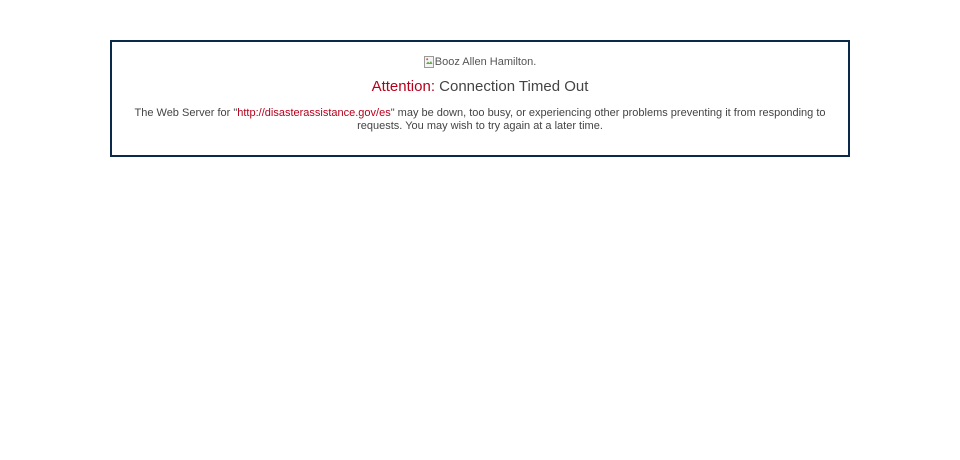  I want to click on company-logo: Booz Allen Hamilton., so click(480, 62).